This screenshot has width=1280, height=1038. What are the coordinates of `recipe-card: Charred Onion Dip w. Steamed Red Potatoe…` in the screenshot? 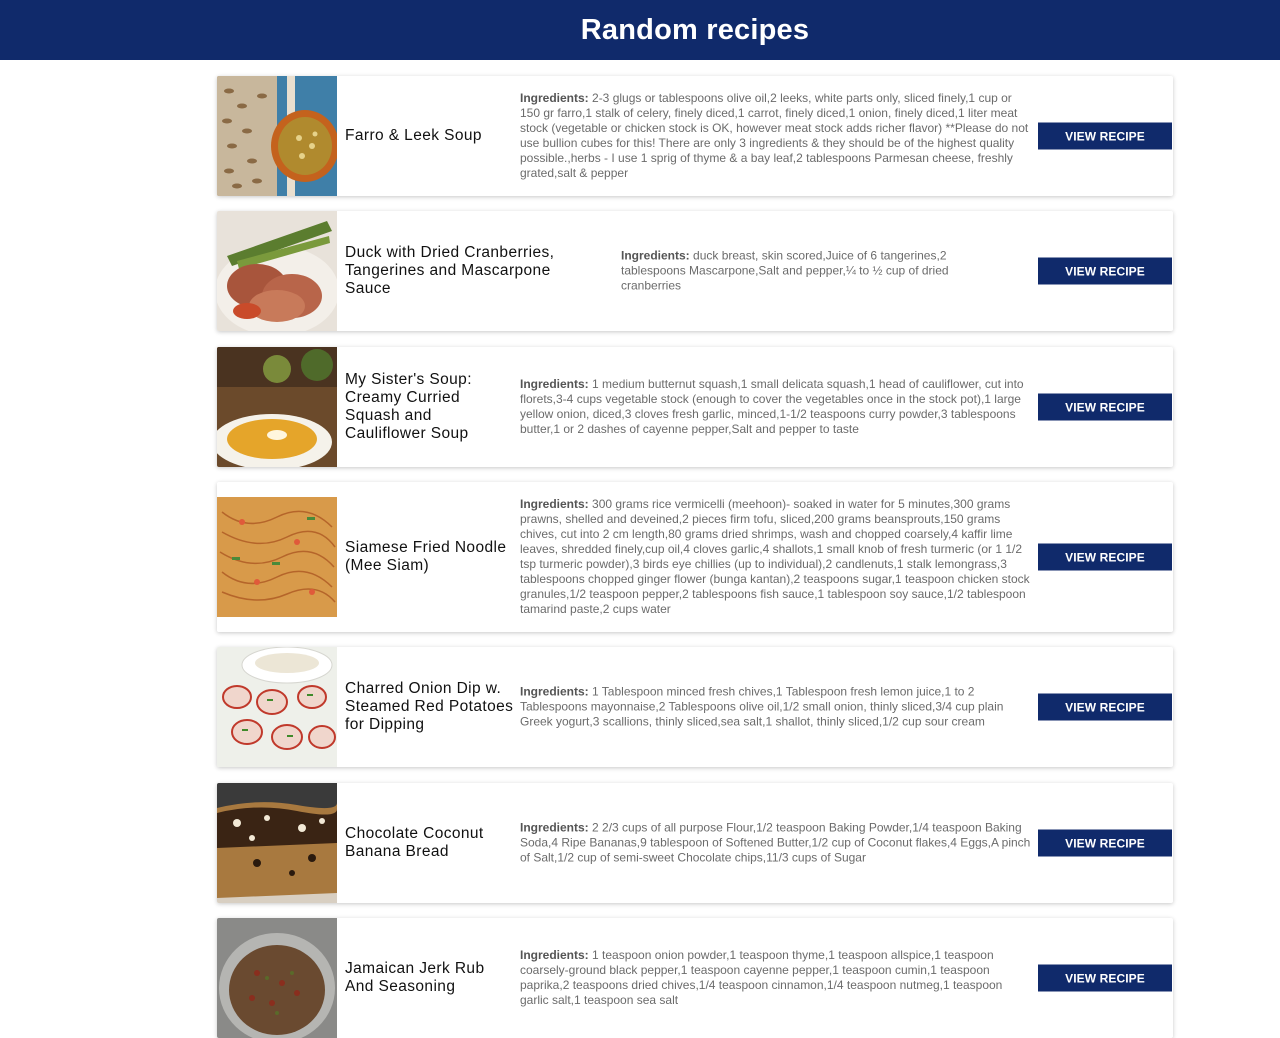 It's located at (695, 707).